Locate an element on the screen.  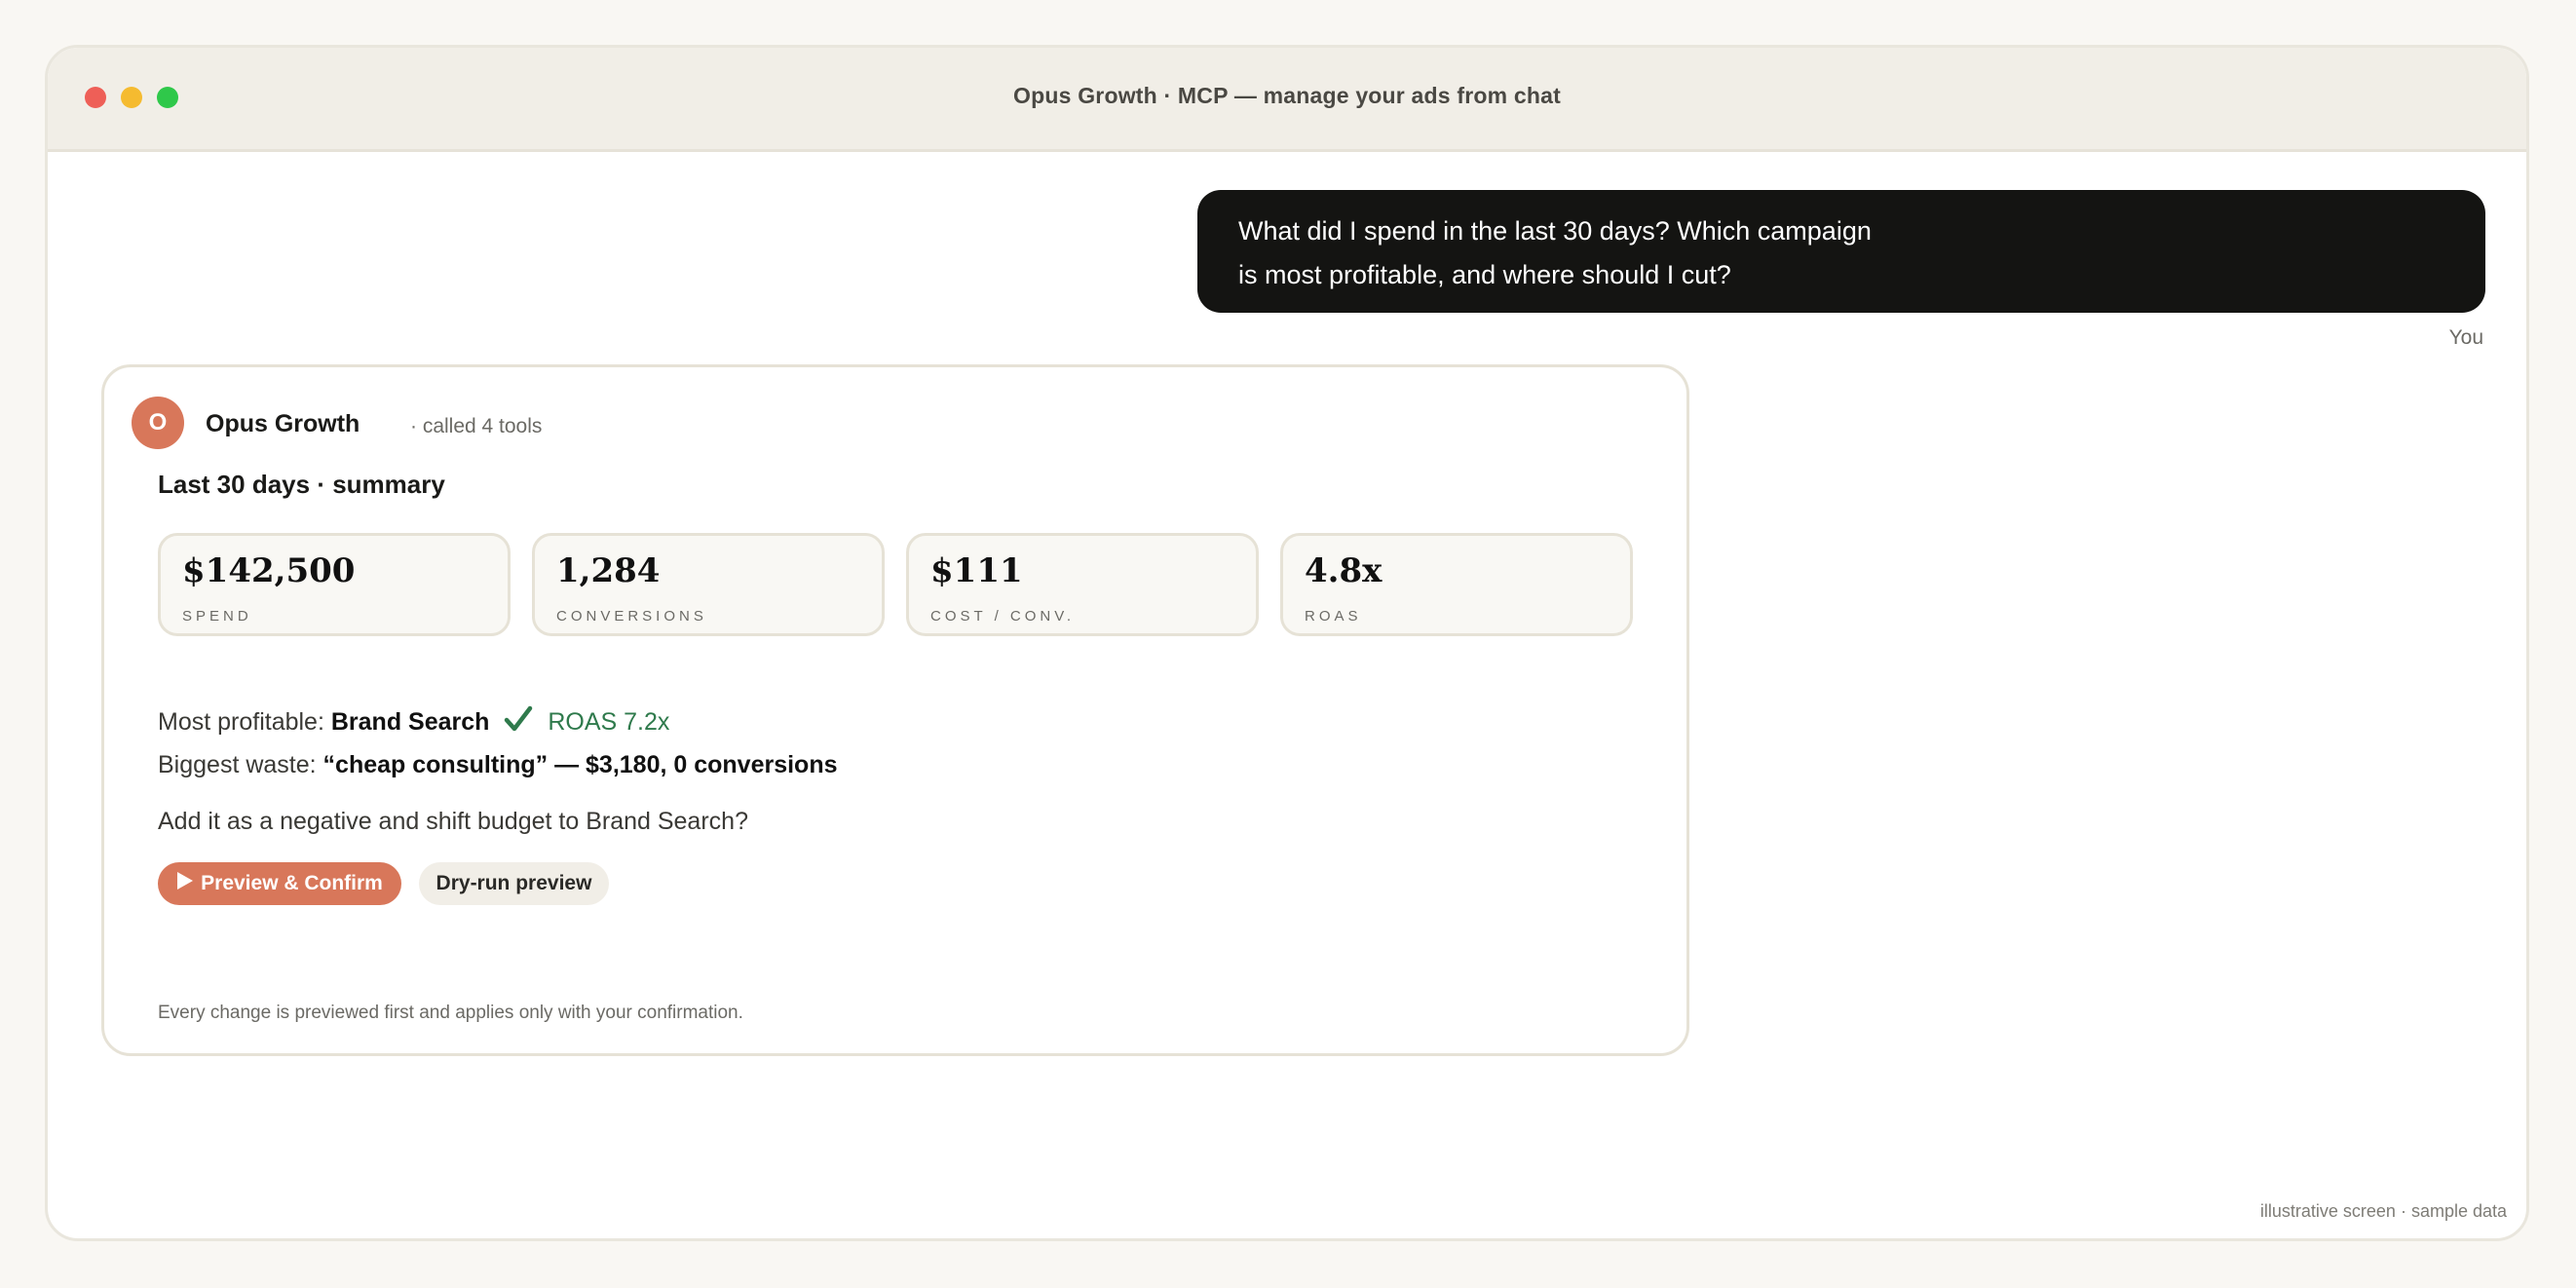
metric-label: COST / CONV. is located at coordinates (1003, 616).